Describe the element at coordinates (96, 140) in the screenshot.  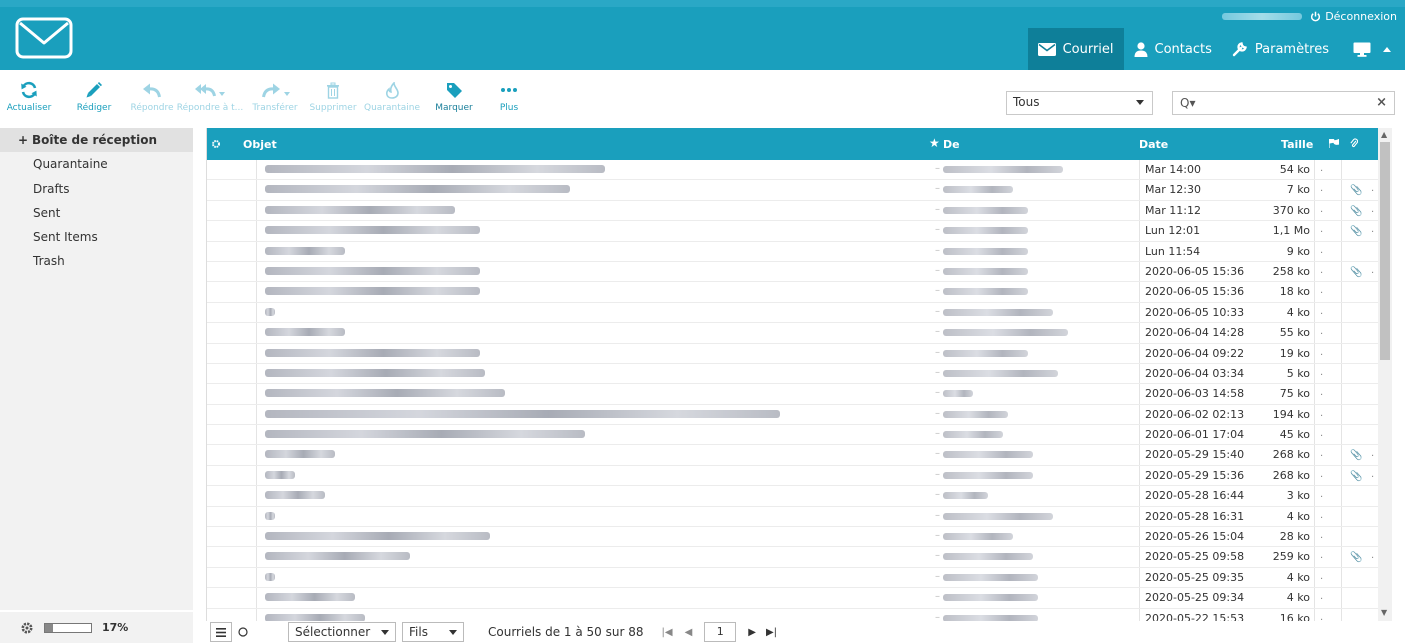
I see `folder-inbox: + Boîte de réception` at that location.